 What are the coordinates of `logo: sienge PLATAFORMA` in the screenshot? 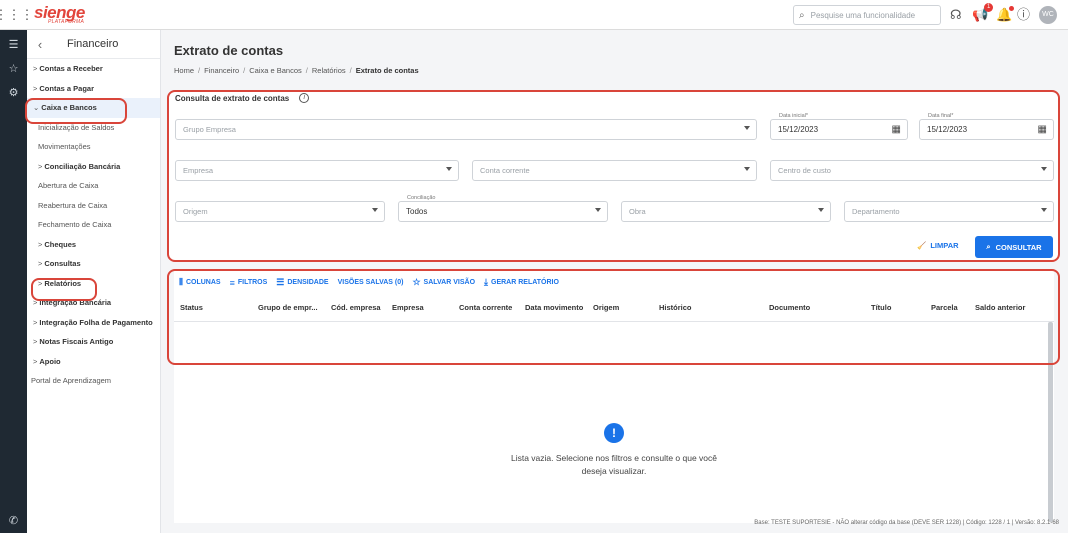 It's located at (59, 14).